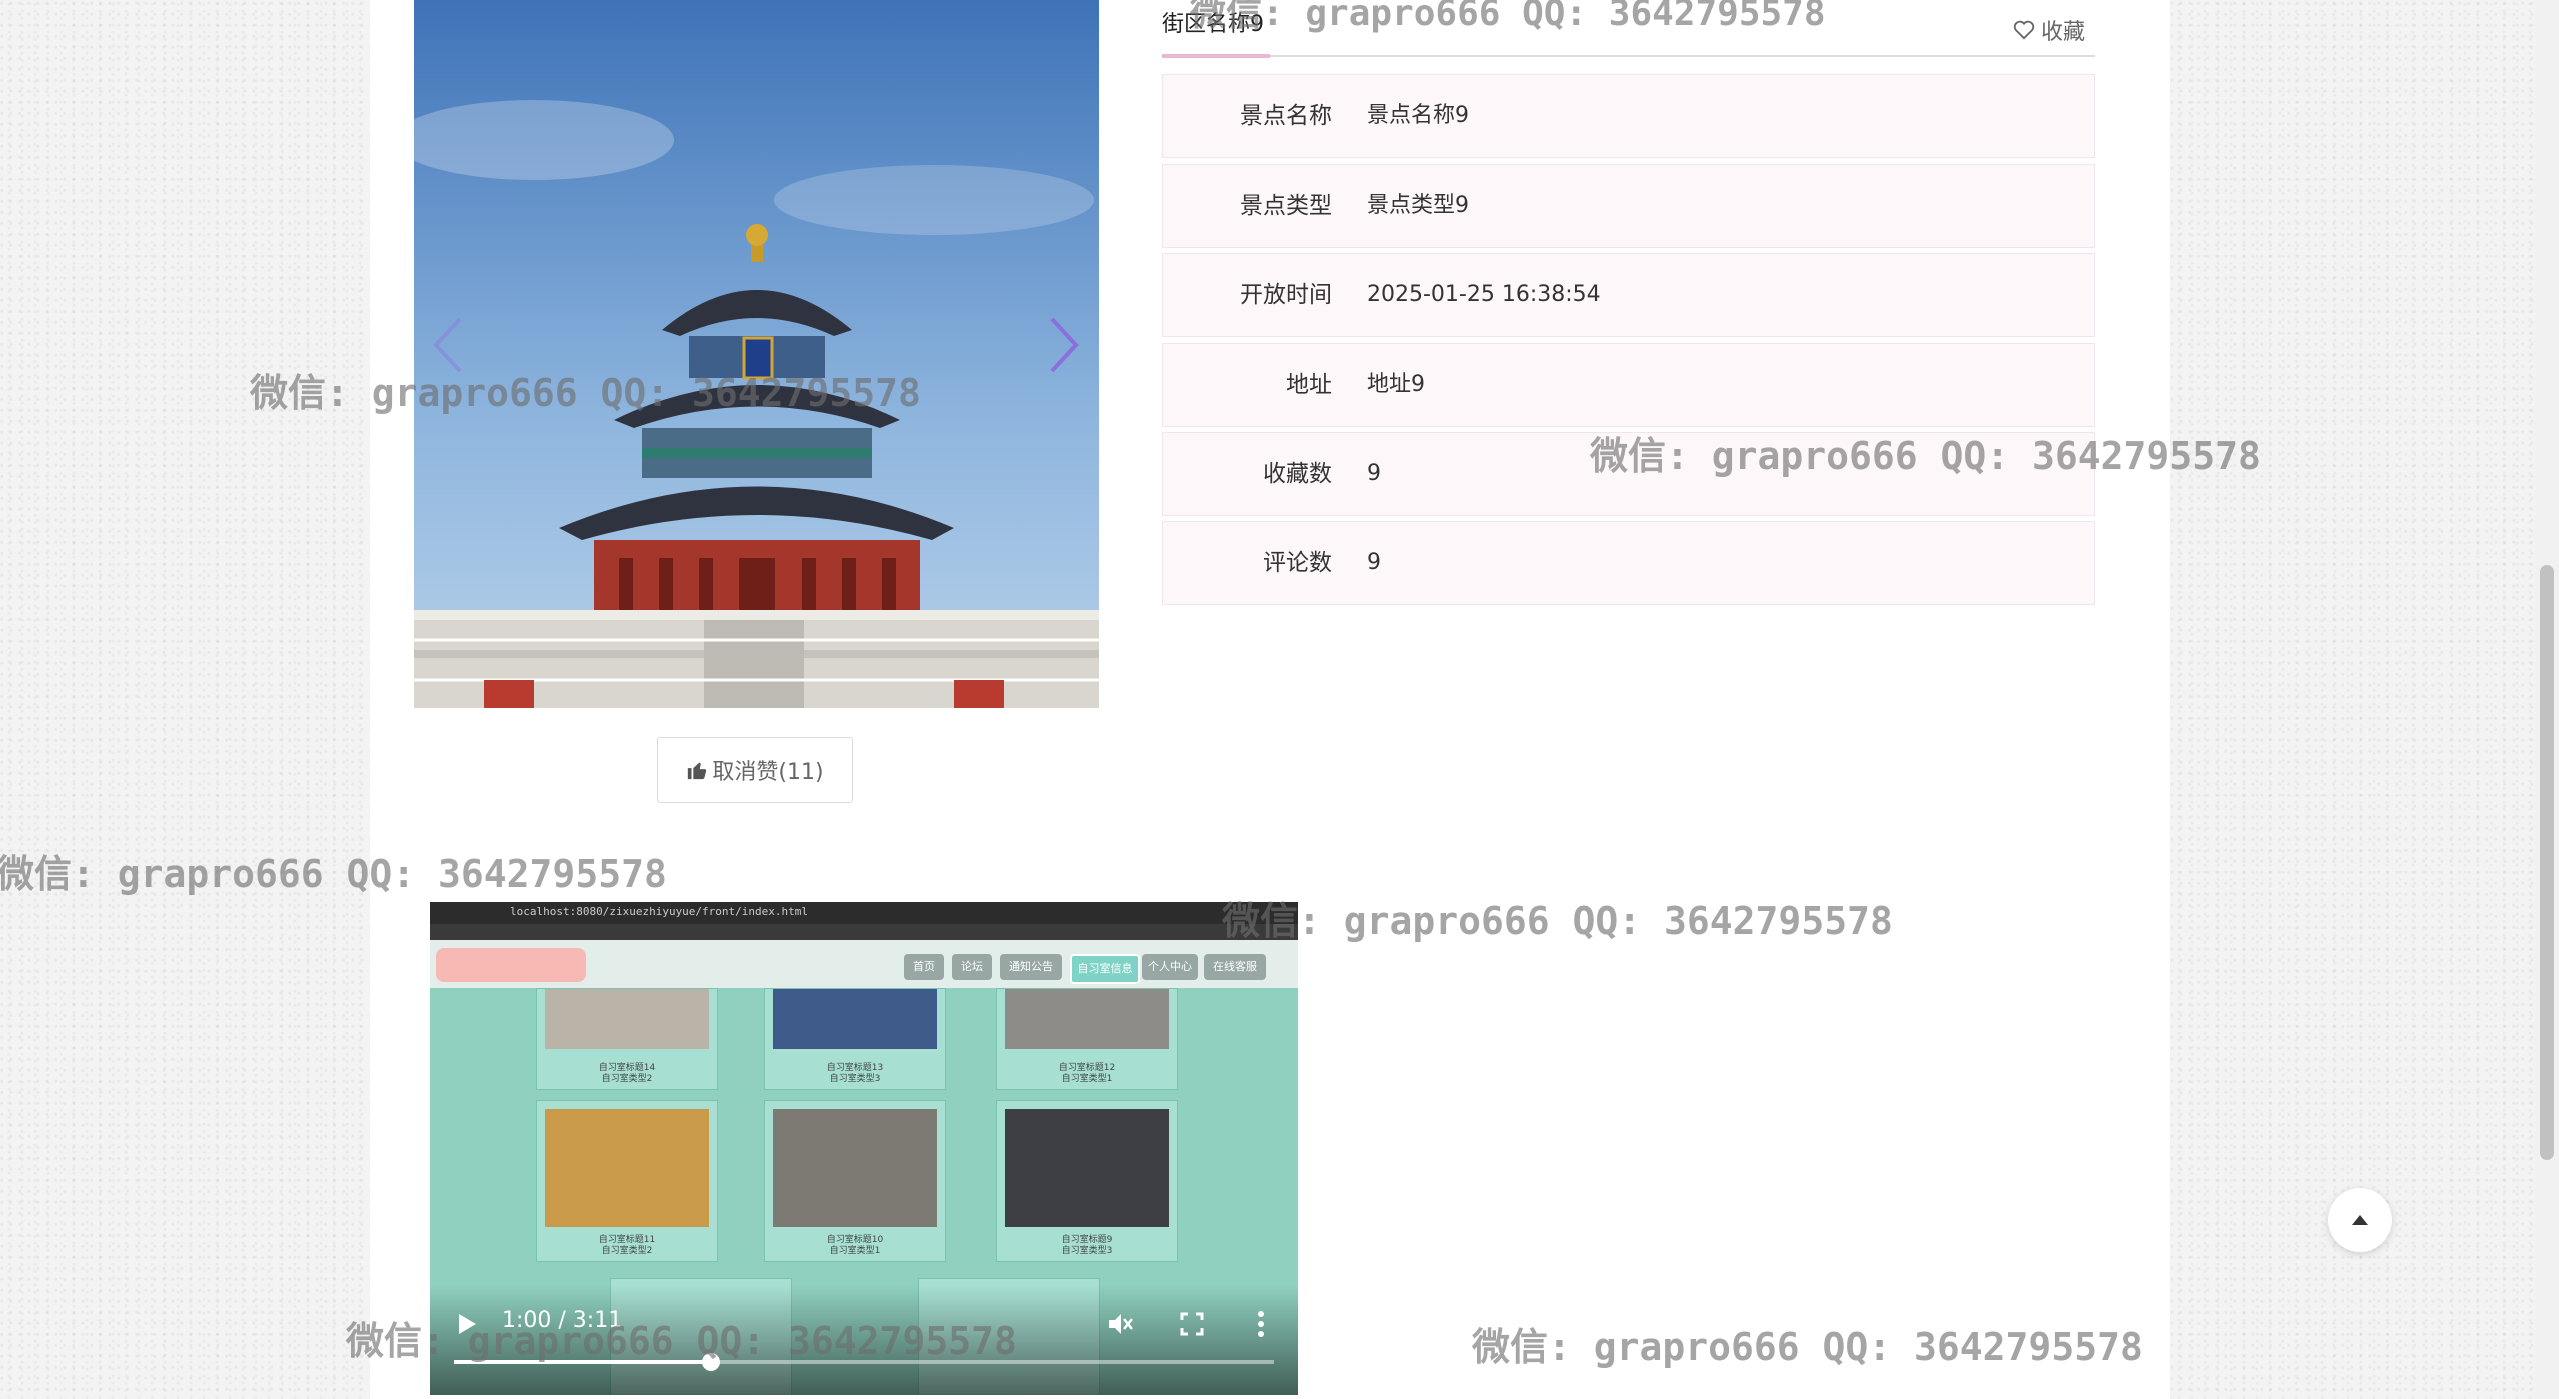  What do you see at coordinates (467, 1324) in the screenshot?
I see `play-icon` at bounding box center [467, 1324].